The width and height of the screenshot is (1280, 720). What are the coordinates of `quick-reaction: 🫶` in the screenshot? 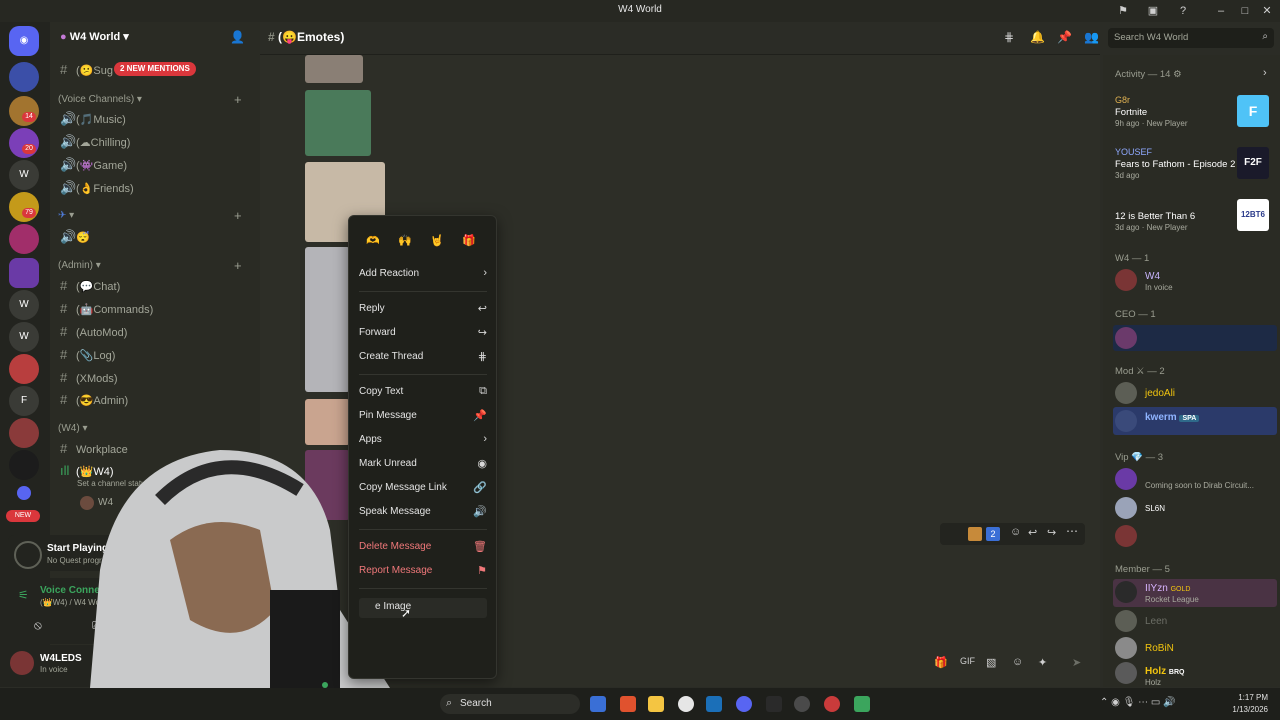 It's located at (373, 243).